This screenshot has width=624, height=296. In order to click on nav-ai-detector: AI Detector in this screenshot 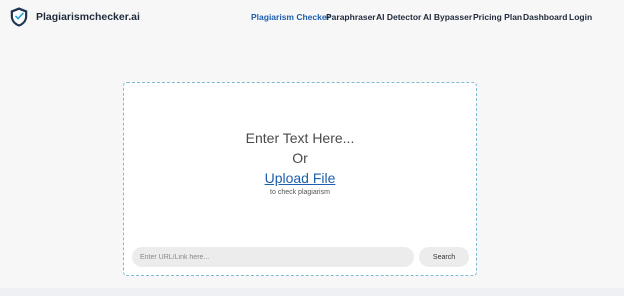, I will do `click(398, 17)`.